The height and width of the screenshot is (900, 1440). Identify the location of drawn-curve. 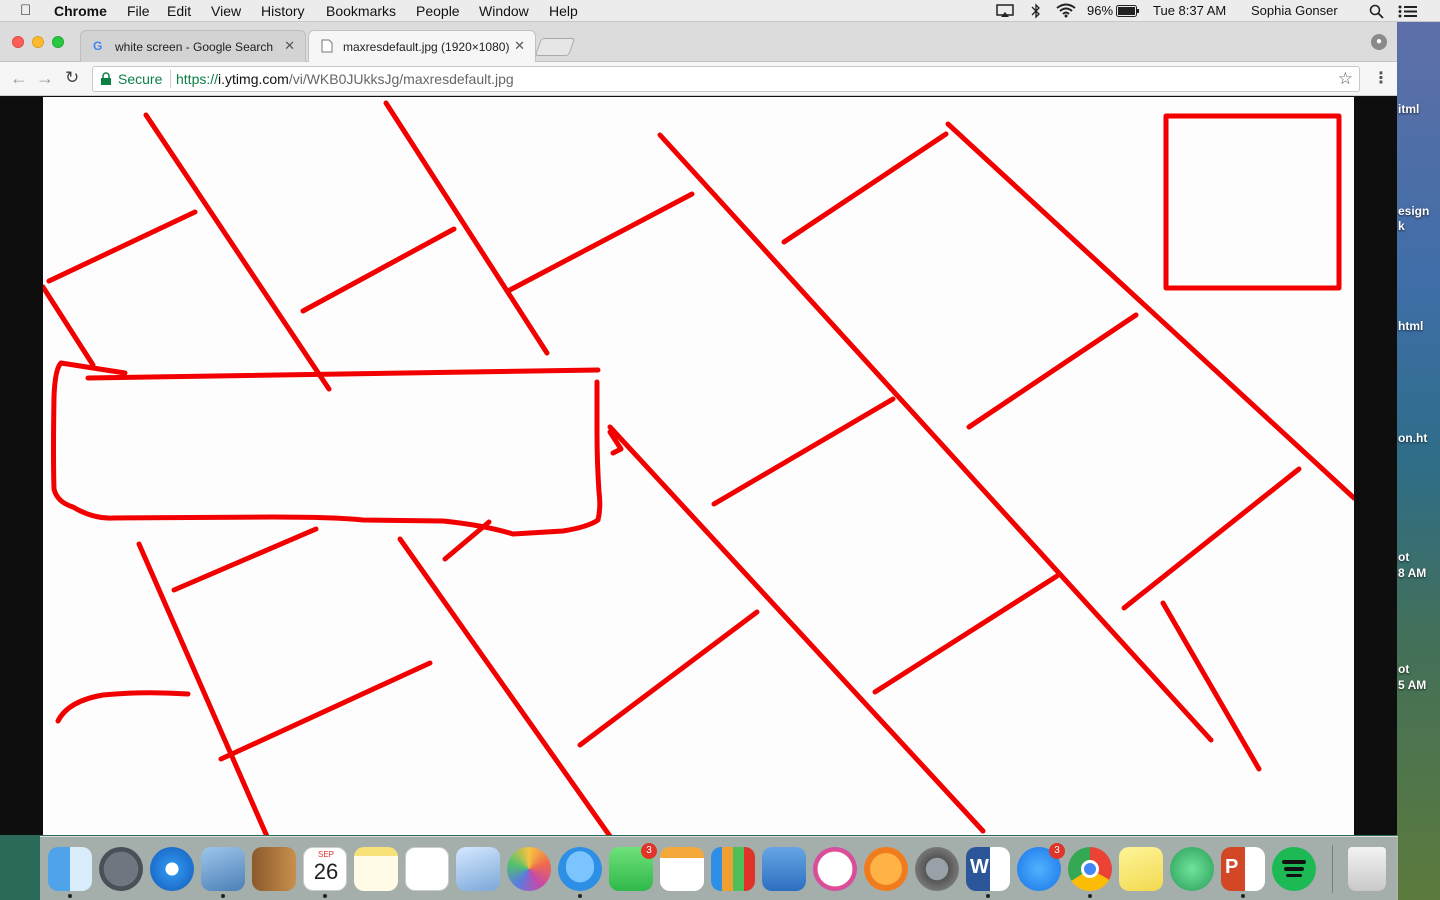
(123, 707).